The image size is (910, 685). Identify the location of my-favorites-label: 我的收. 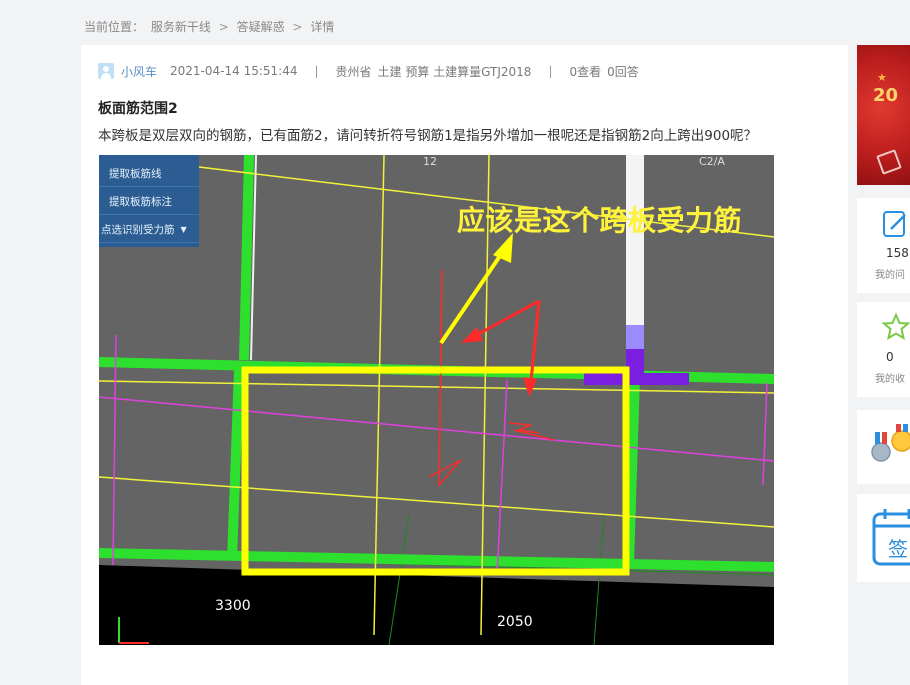
(890, 379).